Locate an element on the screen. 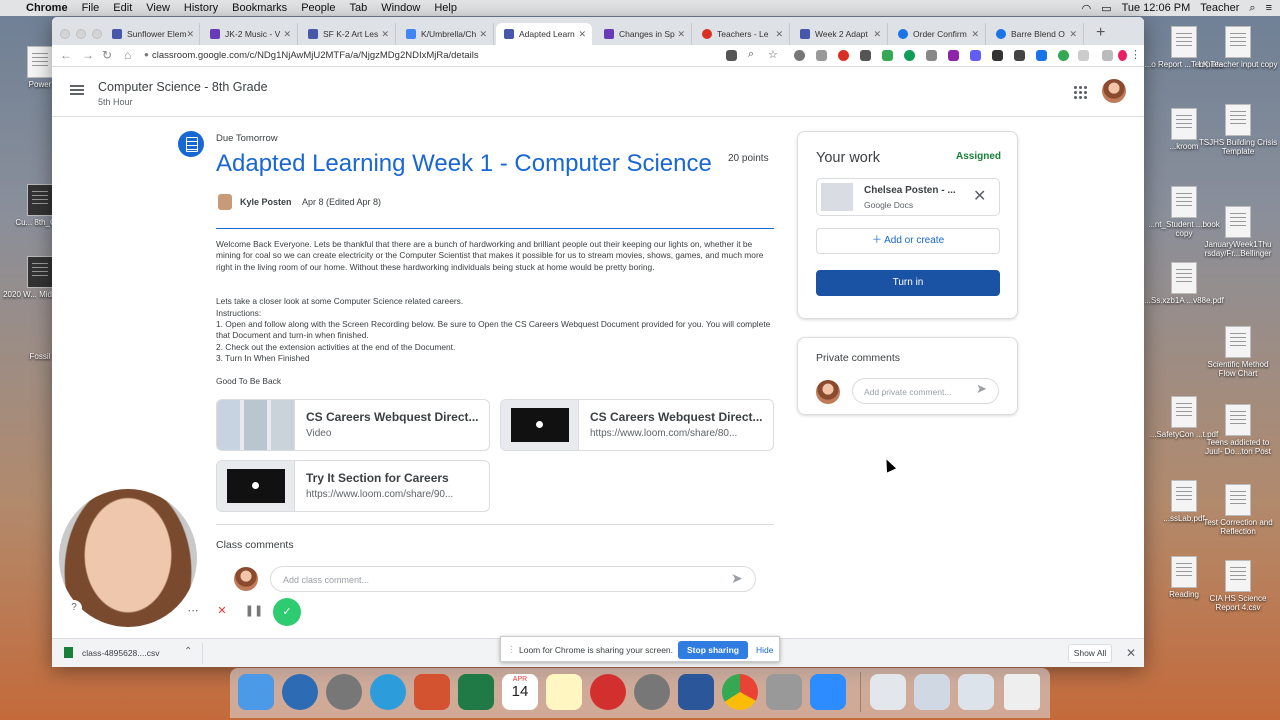 This screenshot has height=720, width=1280. more-options-icon: ⋯ is located at coordinates (193, 611).